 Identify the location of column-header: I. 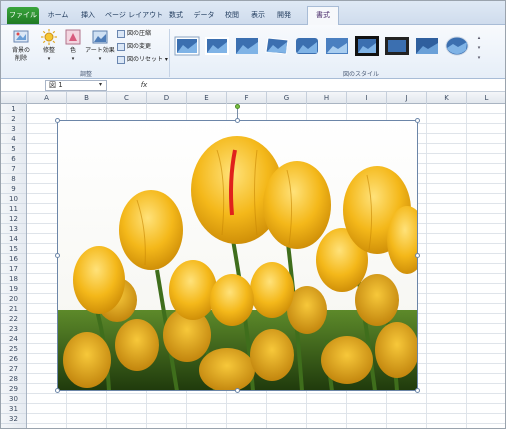
(367, 98).